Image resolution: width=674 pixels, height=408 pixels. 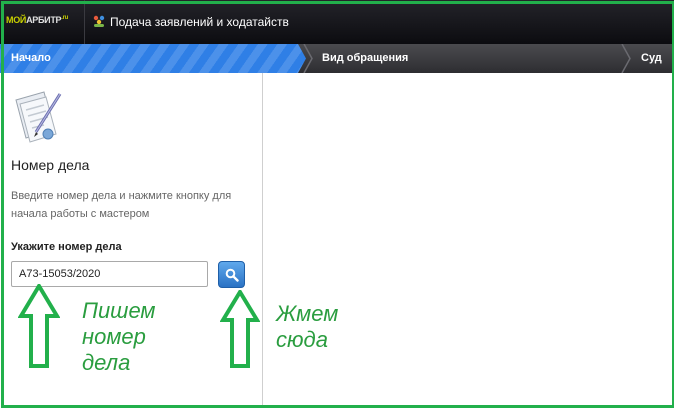 What do you see at coordinates (16, 20) in the screenshot?
I see `logo-part-moi: МОЙ` at bounding box center [16, 20].